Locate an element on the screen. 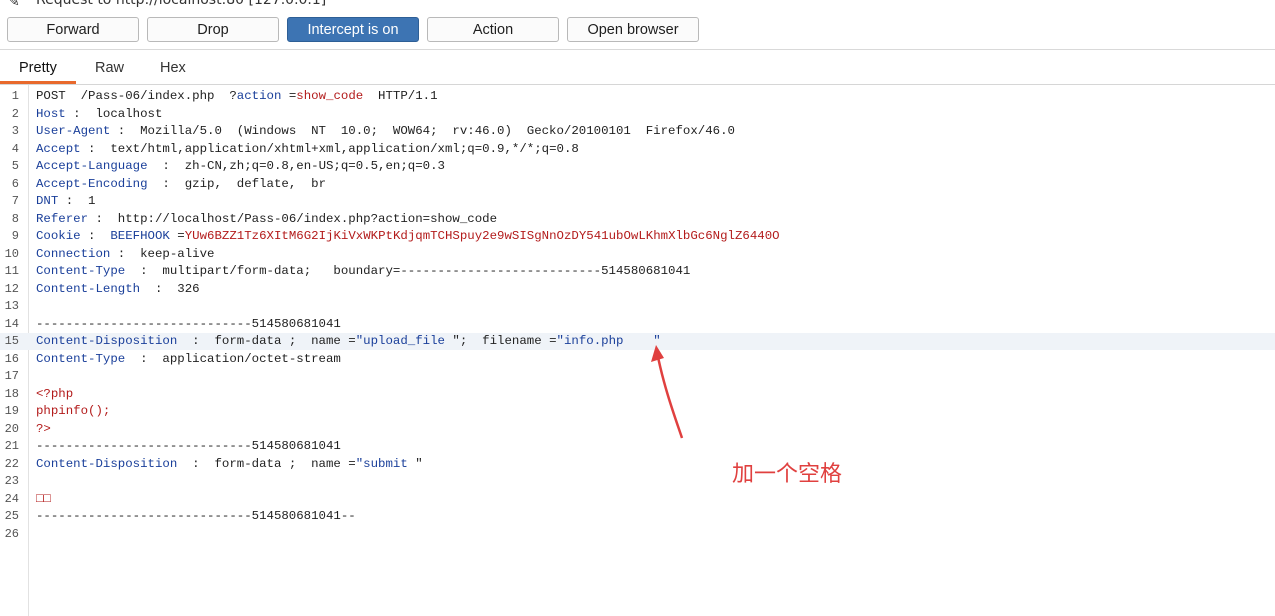 The image size is (1275, 616). annotation-arrow is located at coordinates (667, 392).